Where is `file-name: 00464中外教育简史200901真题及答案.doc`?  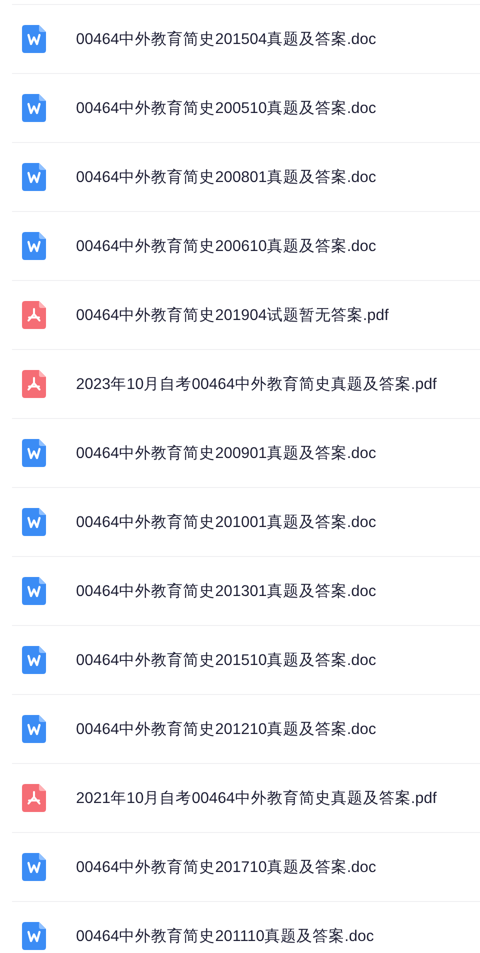
file-name: 00464中外教育简史200901真题及答案.doc is located at coordinates (226, 453).